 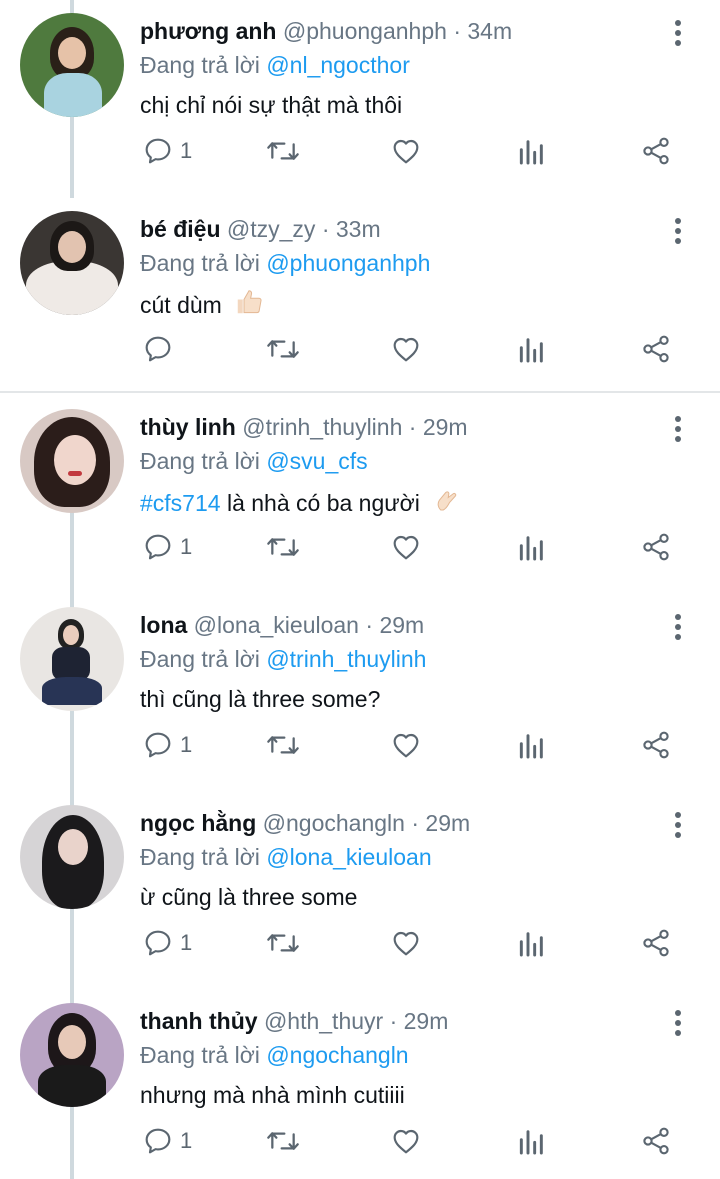 What do you see at coordinates (337, 1055) in the screenshot?
I see `reply-mention-link: @ngochangln` at bounding box center [337, 1055].